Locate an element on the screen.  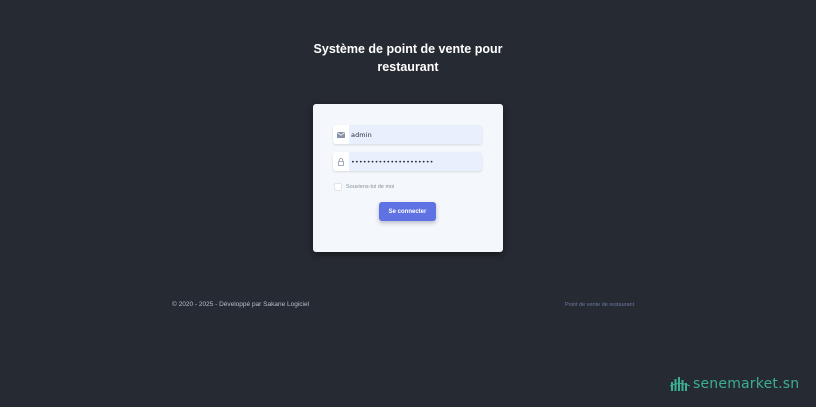
password-value: ••••••••••••••••••••• is located at coordinates (392, 161).